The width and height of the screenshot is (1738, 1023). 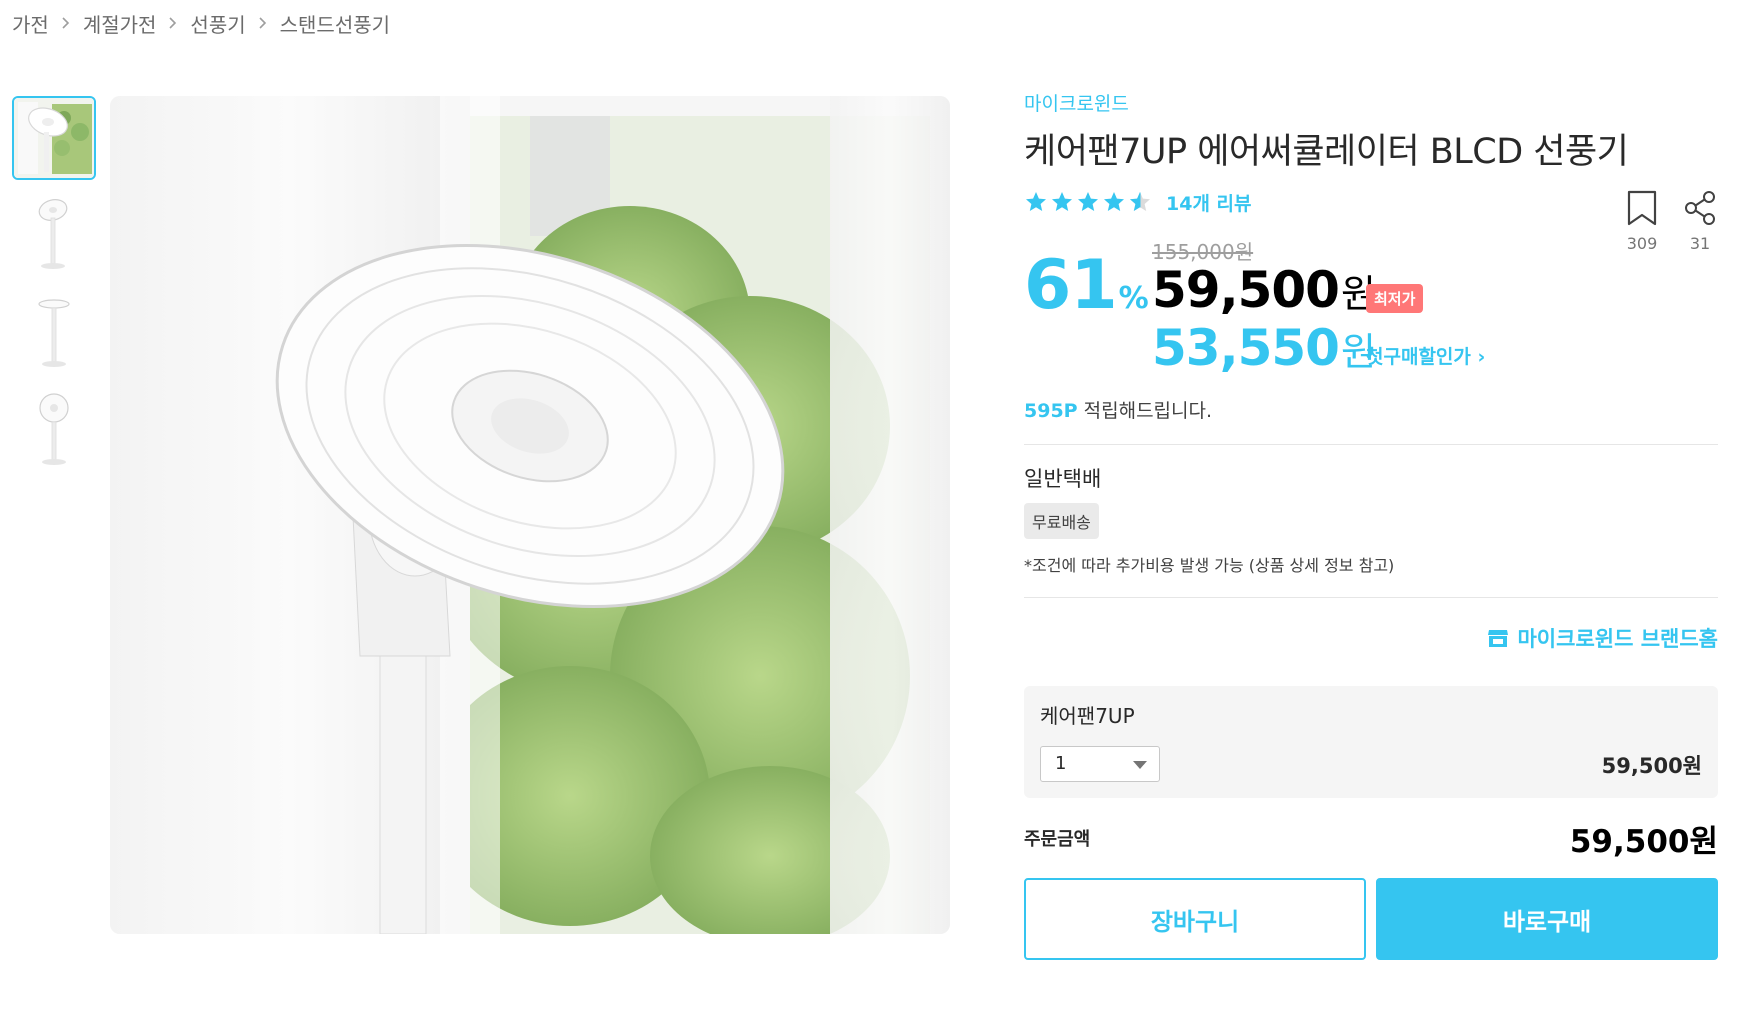 What do you see at coordinates (1643, 841) in the screenshot?
I see `order-total-value: 59,500원` at bounding box center [1643, 841].